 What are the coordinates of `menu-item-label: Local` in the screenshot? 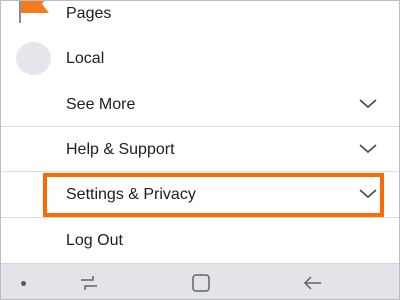 It's located at (85, 58).